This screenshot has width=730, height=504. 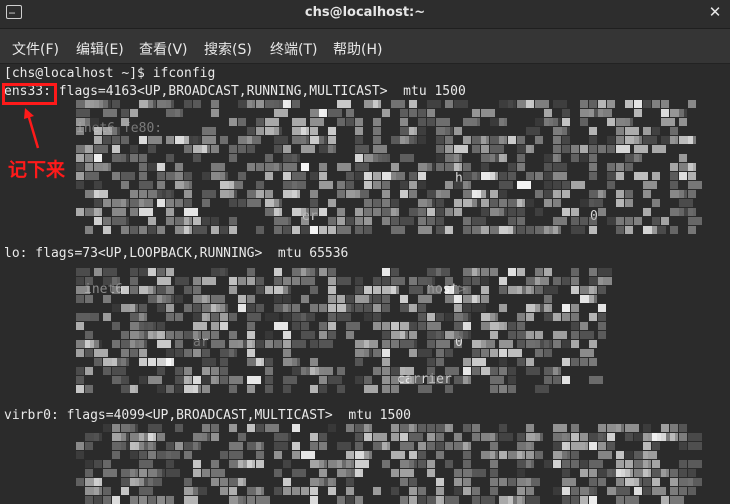 I want to click on menu-help: 帮助(H), so click(x=357, y=49).